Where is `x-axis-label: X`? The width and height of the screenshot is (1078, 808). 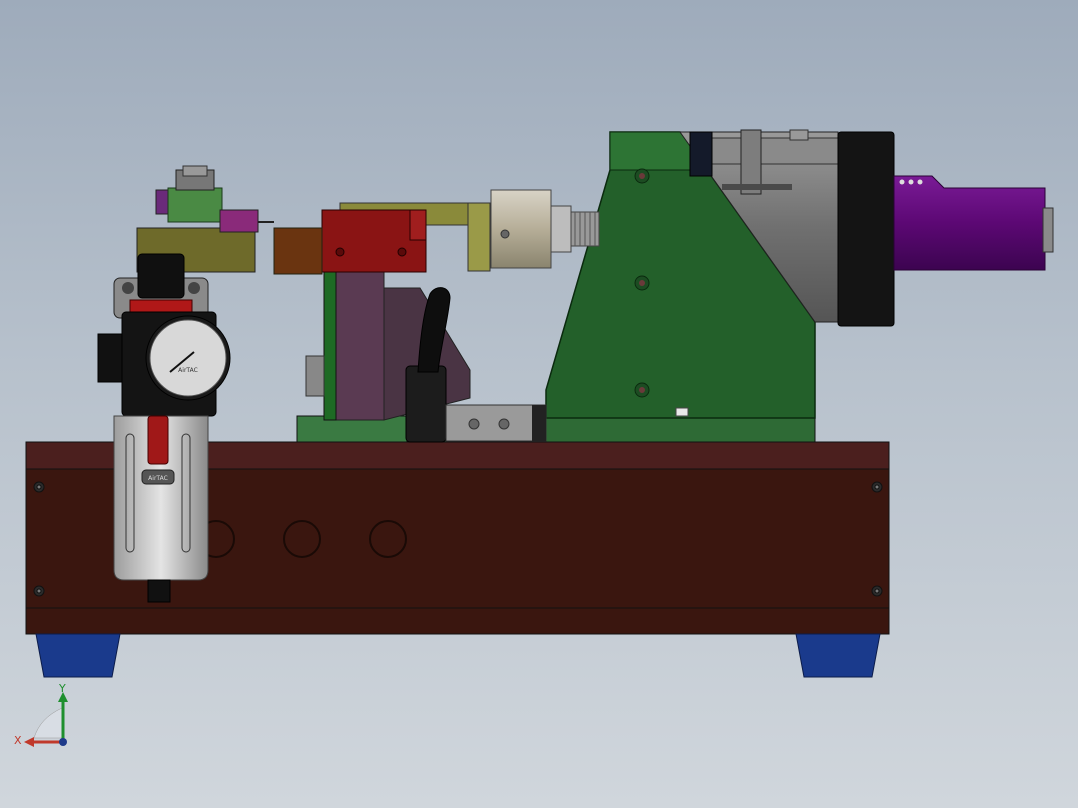
x-axis-label: X is located at coordinates (18, 740).